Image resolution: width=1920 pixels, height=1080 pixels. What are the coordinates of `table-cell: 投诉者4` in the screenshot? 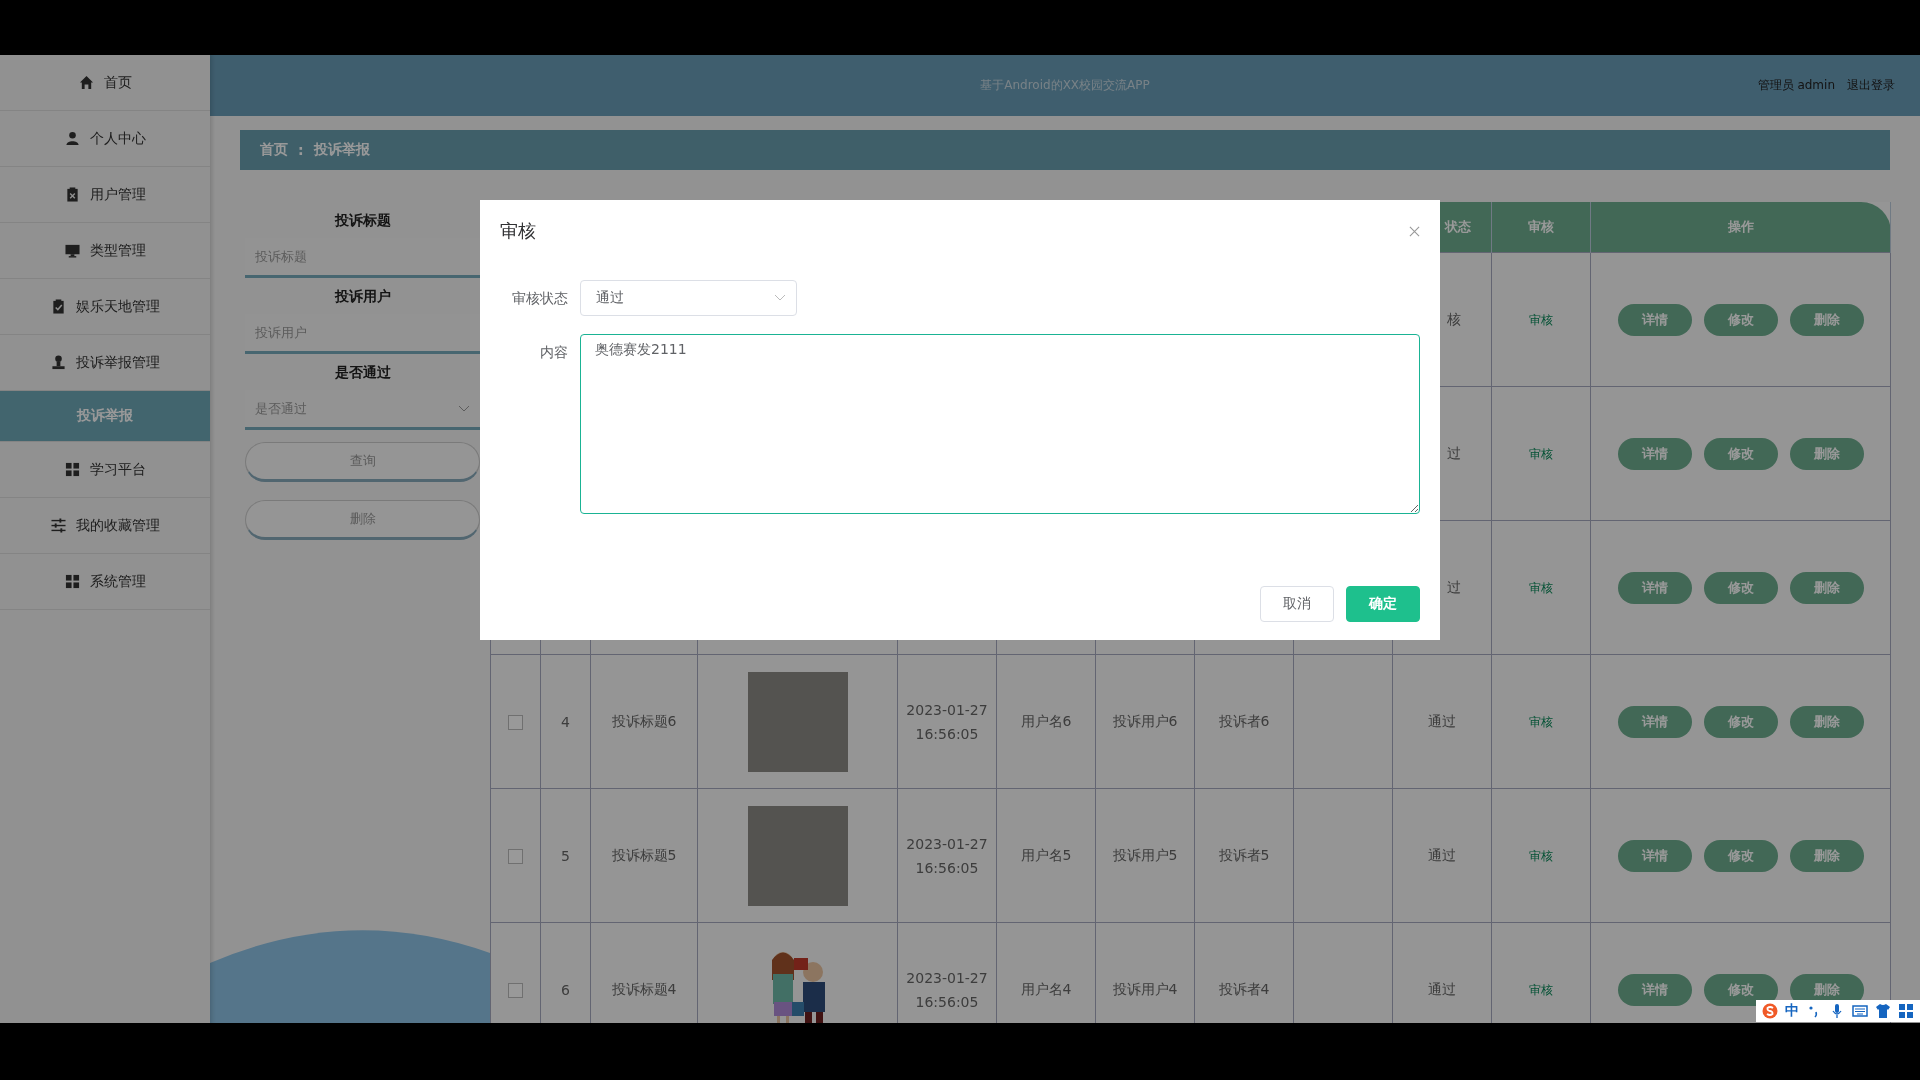 It's located at (1244, 988).